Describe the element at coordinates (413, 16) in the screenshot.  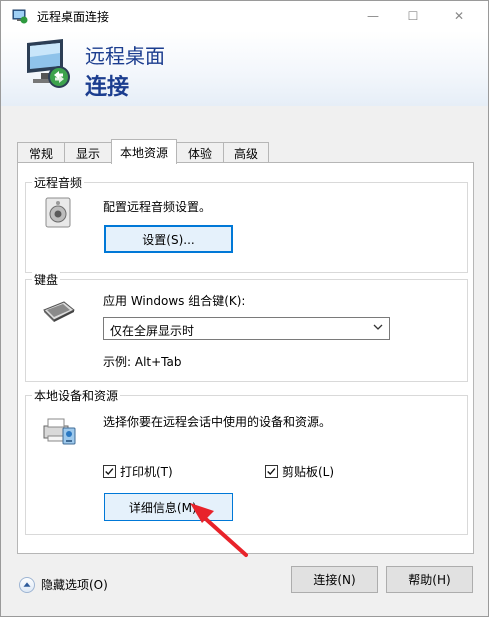
I see `maximize-button: ☐` at that location.